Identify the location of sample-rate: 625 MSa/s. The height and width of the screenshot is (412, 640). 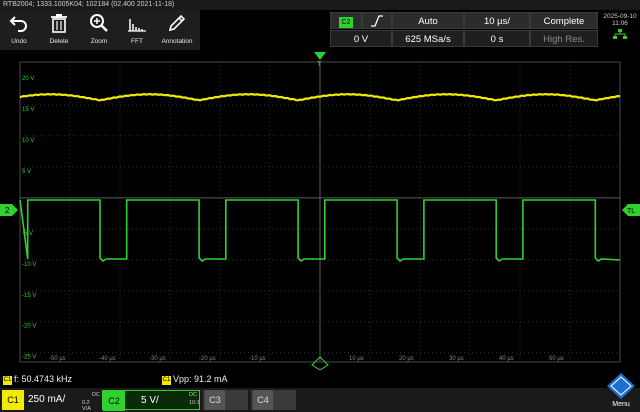
(428, 38).